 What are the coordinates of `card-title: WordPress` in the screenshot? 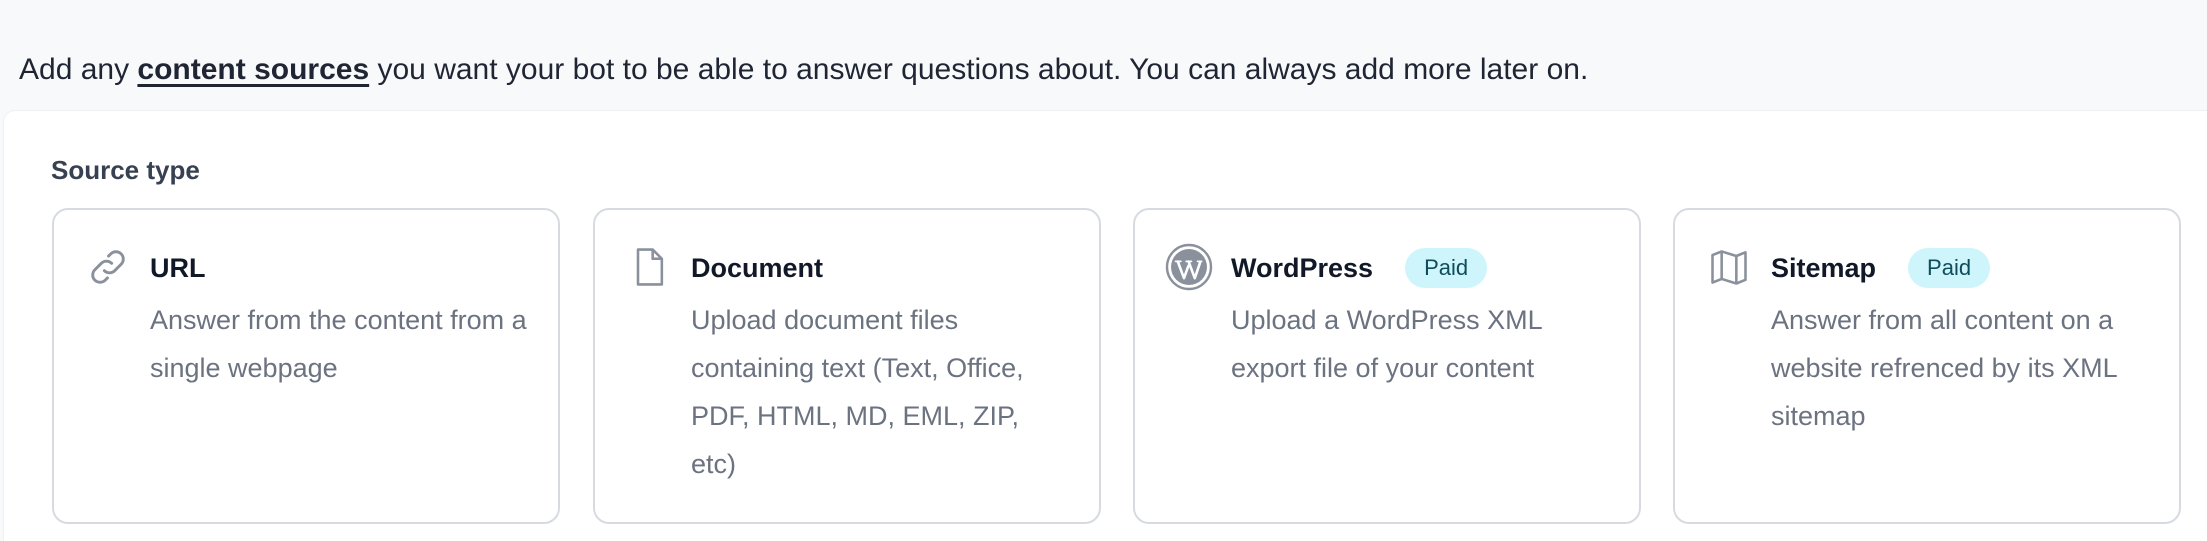 It's located at (1302, 268).